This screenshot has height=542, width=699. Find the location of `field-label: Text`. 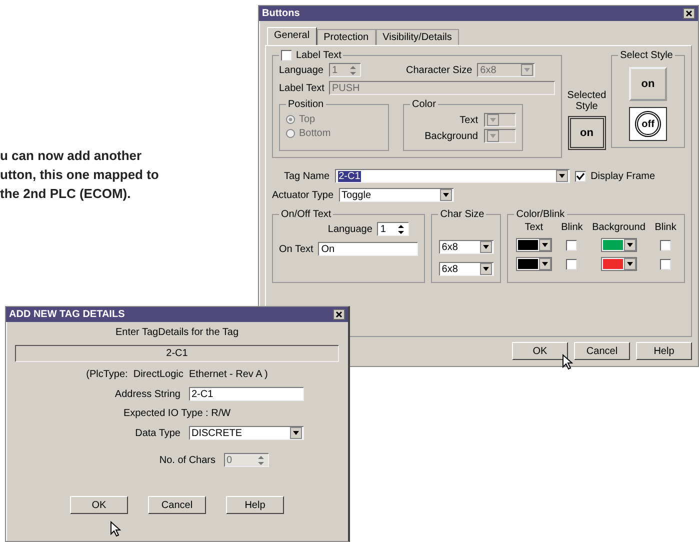

field-label: Text is located at coordinates (469, 120).